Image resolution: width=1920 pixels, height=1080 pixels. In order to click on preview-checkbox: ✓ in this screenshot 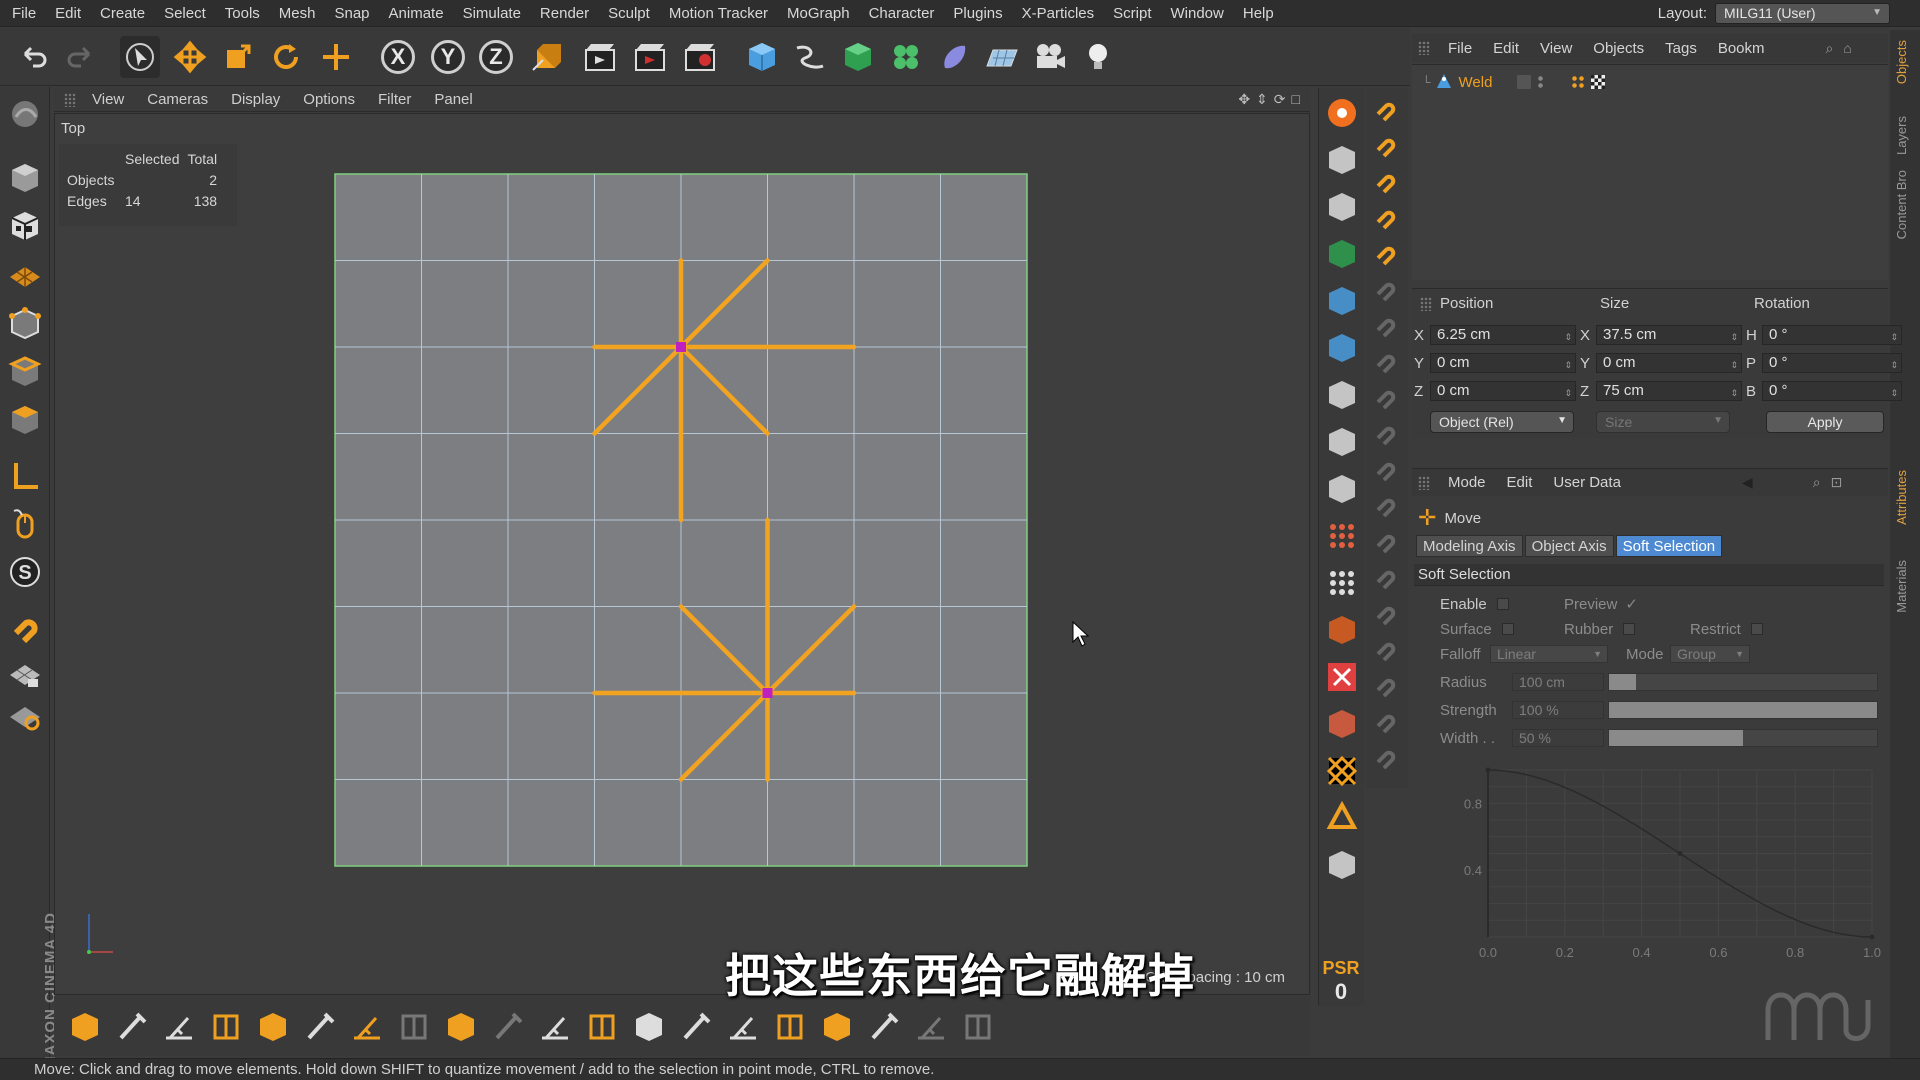, I will do `click(1631, 604)`.